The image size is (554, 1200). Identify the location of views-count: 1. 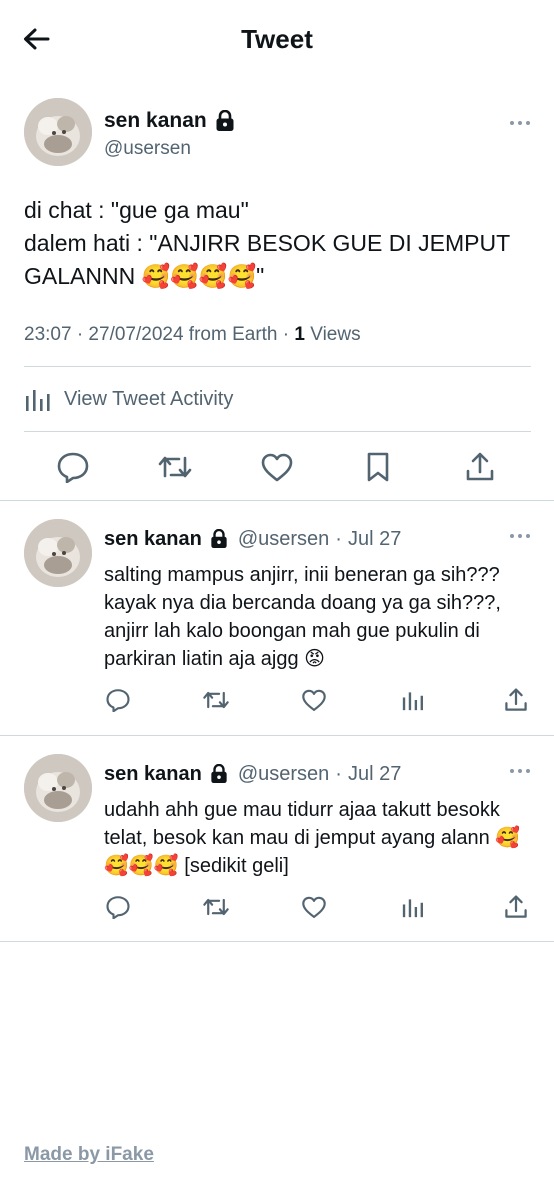
(299, 334).